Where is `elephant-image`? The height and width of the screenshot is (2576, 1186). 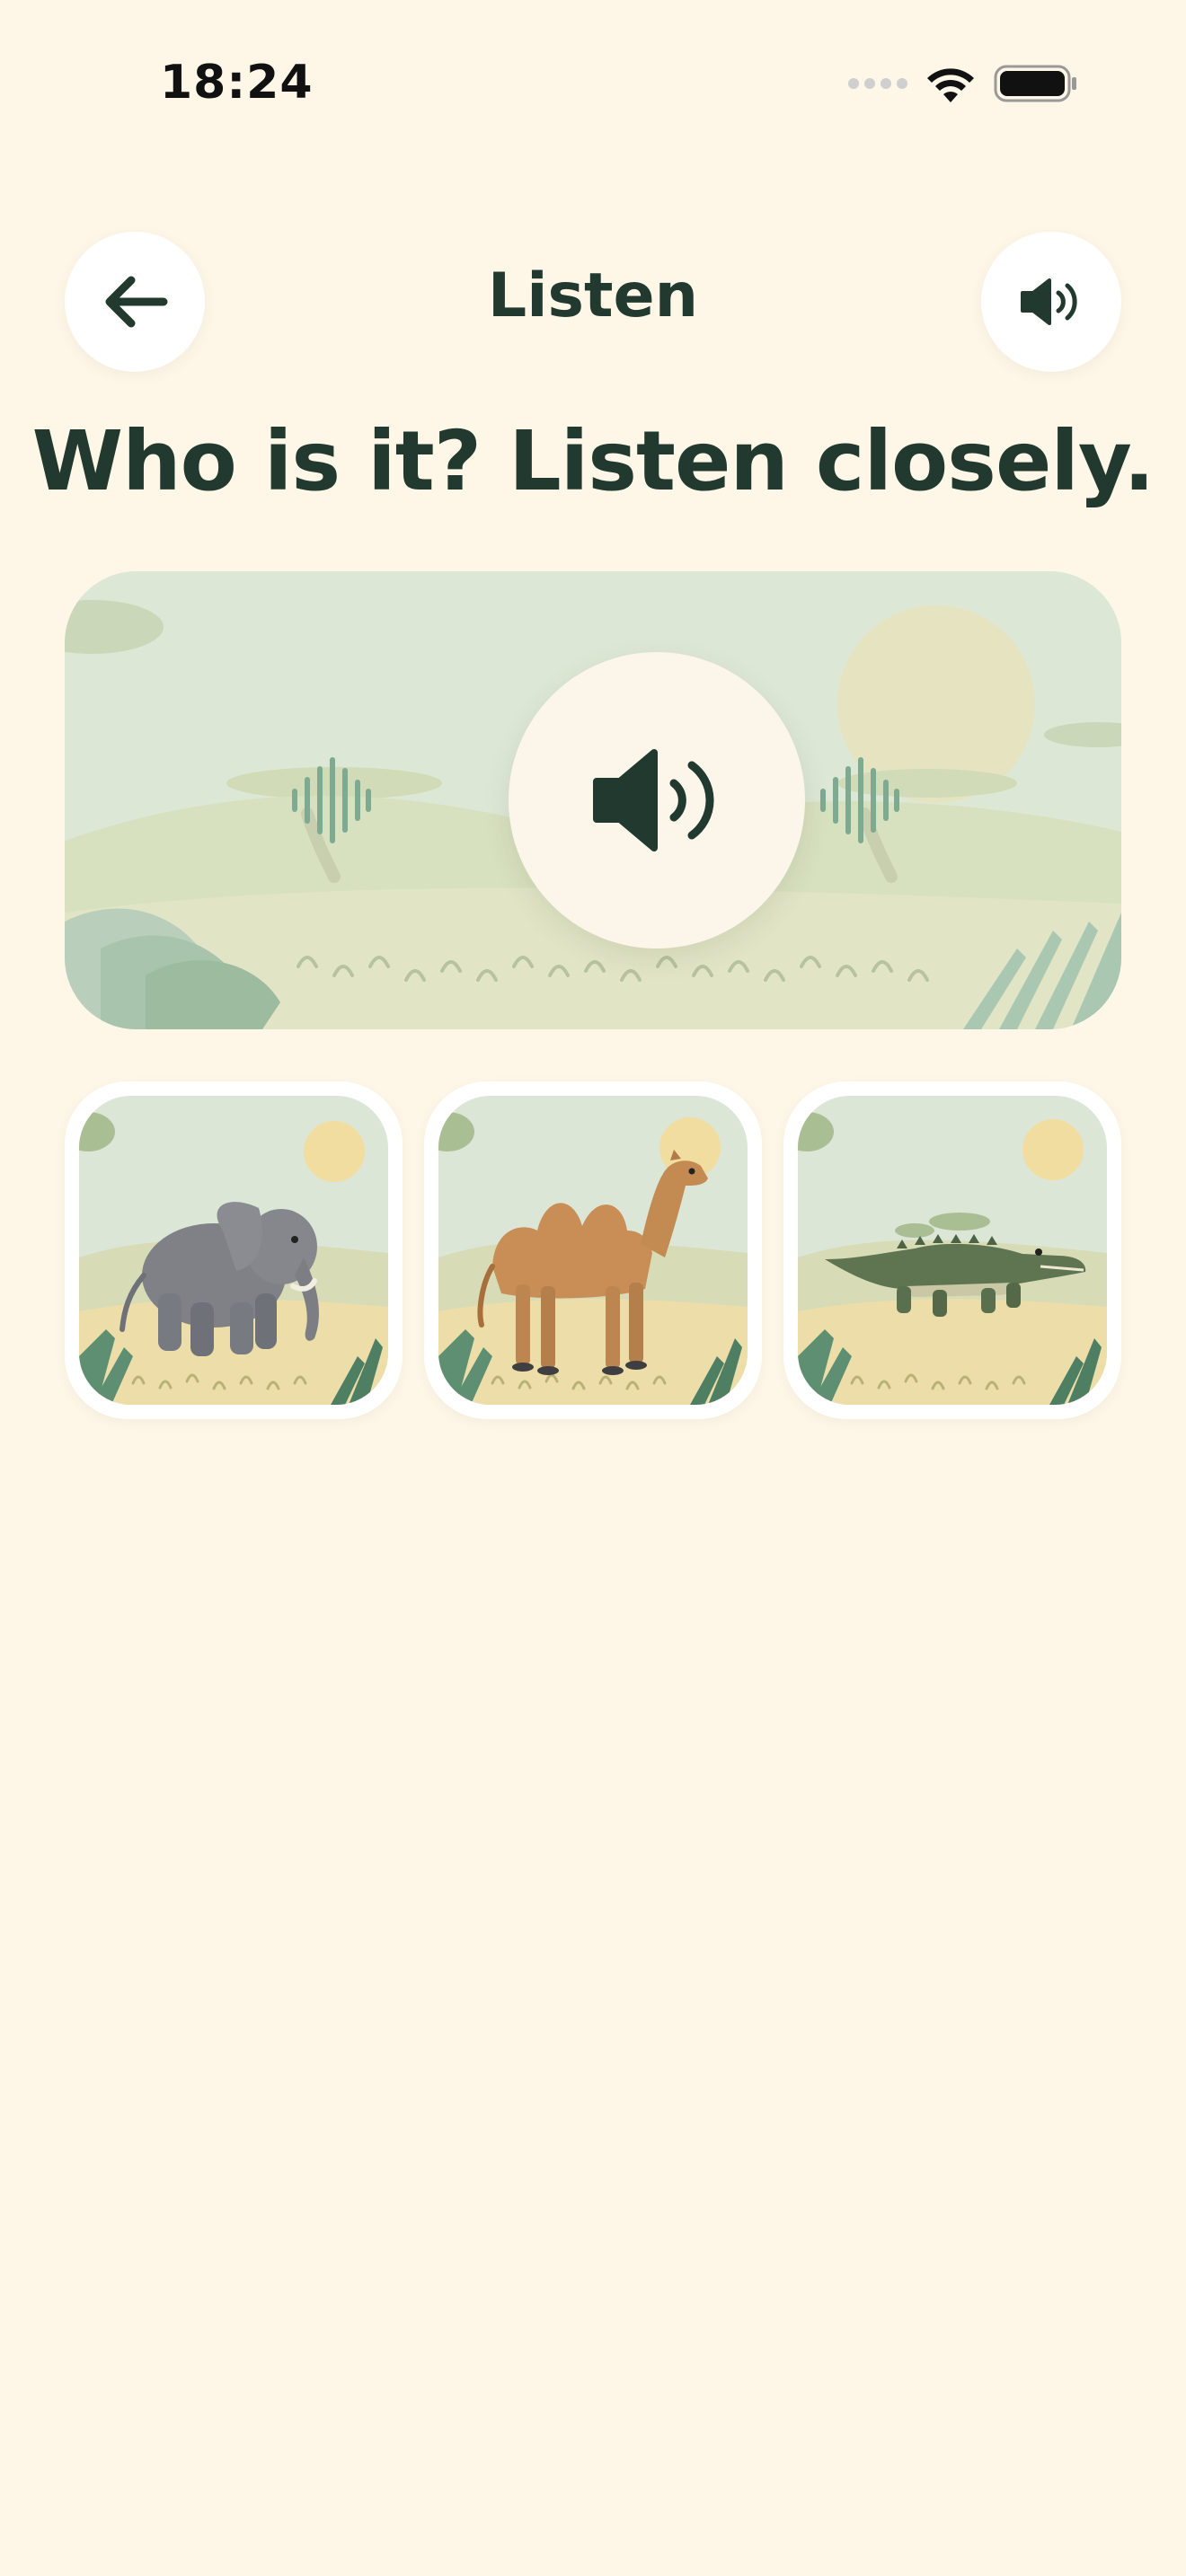
elephant-image is located at coordinates (234, 1250).